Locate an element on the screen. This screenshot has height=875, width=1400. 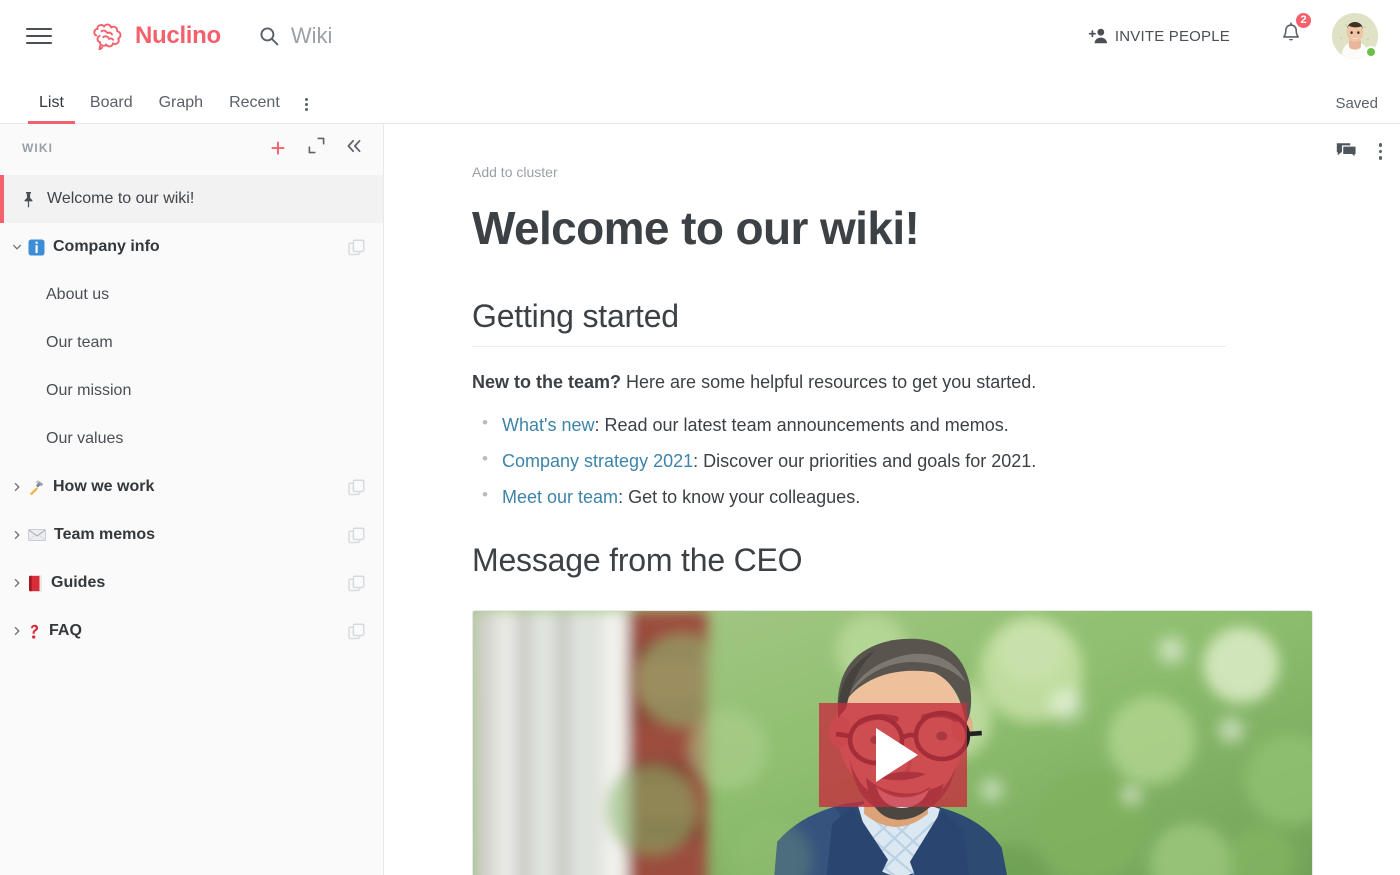
sidebar-item-team-memos: Team memos is located at coordinates (191, 535).